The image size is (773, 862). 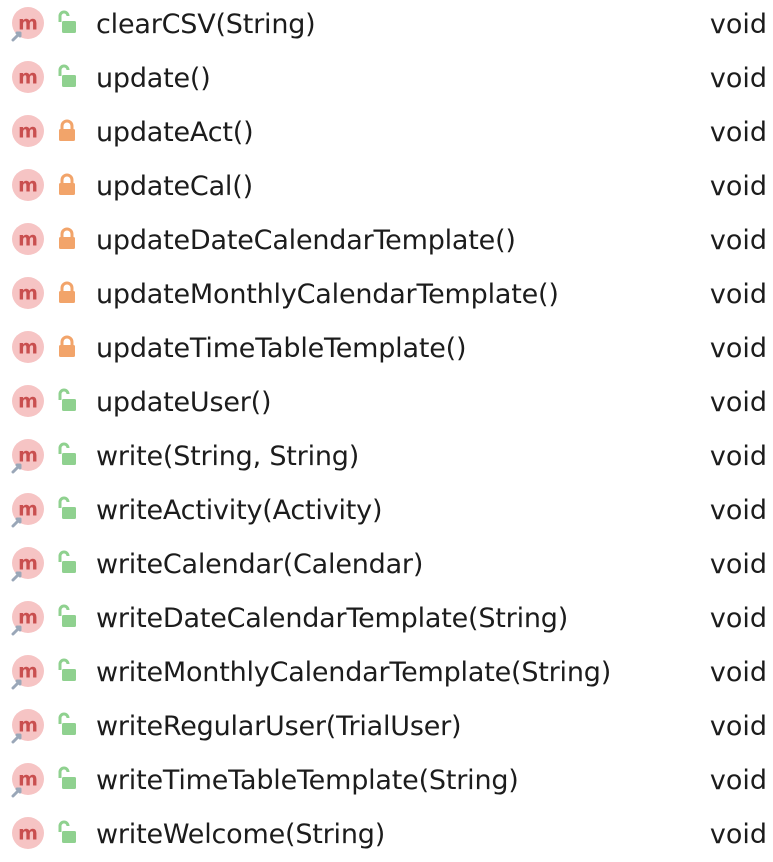 I want to click on method-signature: updateUser(), so click(x=184, y=402).